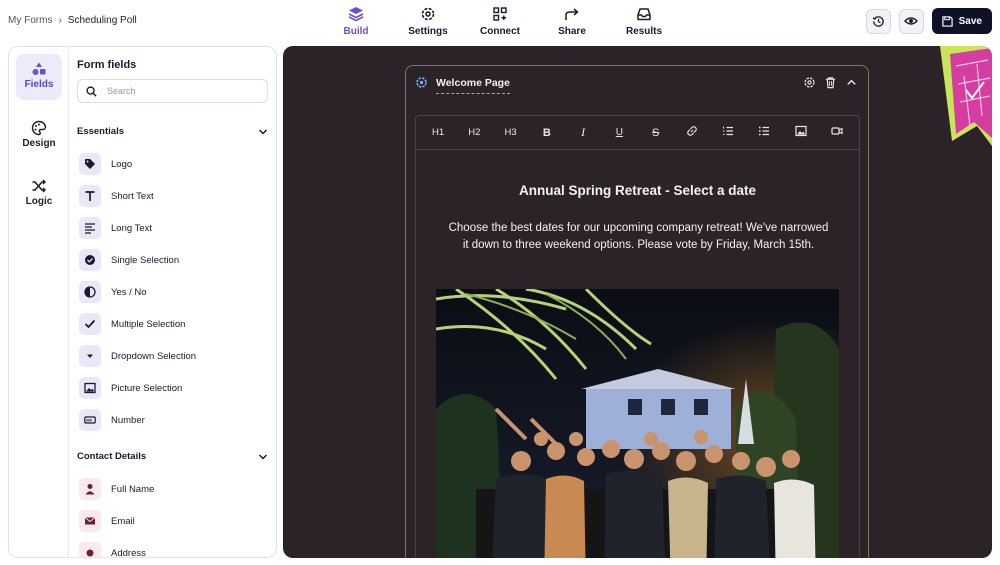  I want to click on tab-build-label: Build, so click(356, 31).